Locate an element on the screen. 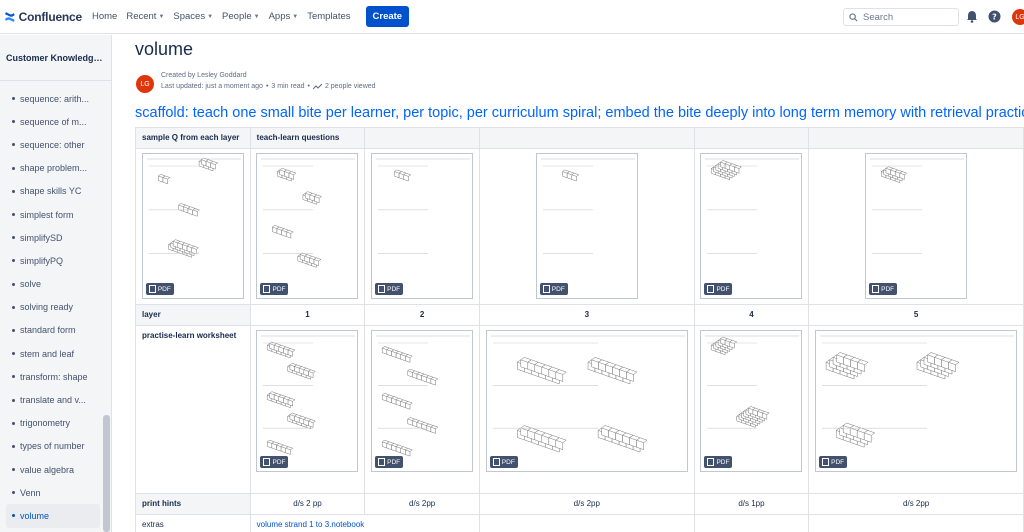 This screenshot has height=532, width=1024. page-title: volume is located at coordinates (164, 49).